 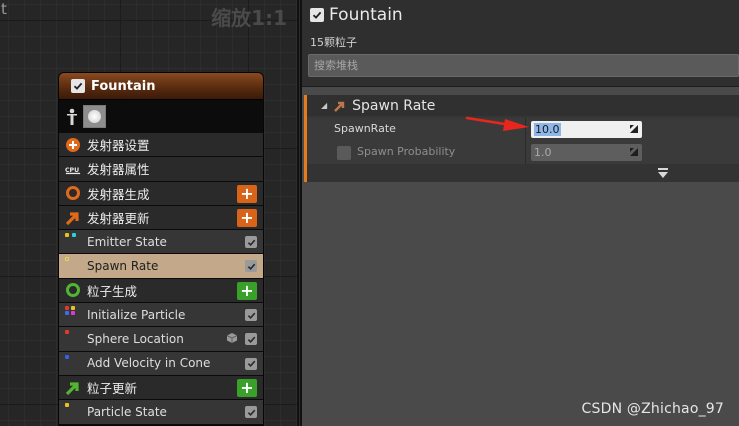 I want to click on emitter-node-title: Fountain, so click(x=123, y=86).